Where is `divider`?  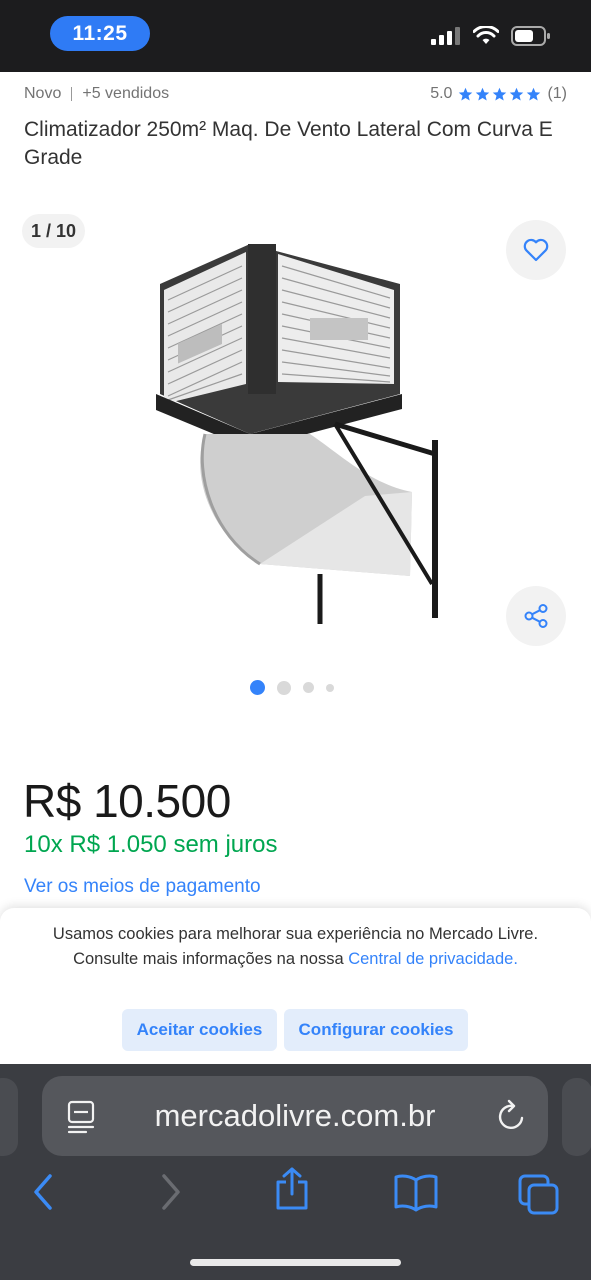 divider is located at coordinates (72, 94).